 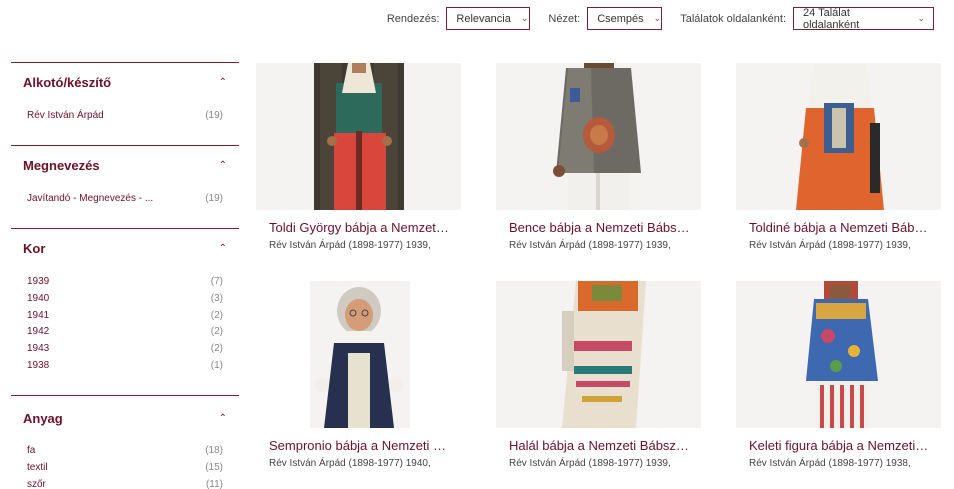 What do you see at coordinates (125, 82) in the screenshot?
I see `facet-header: Alkotó/készítő ⌃` at bounding box center [125, 82].